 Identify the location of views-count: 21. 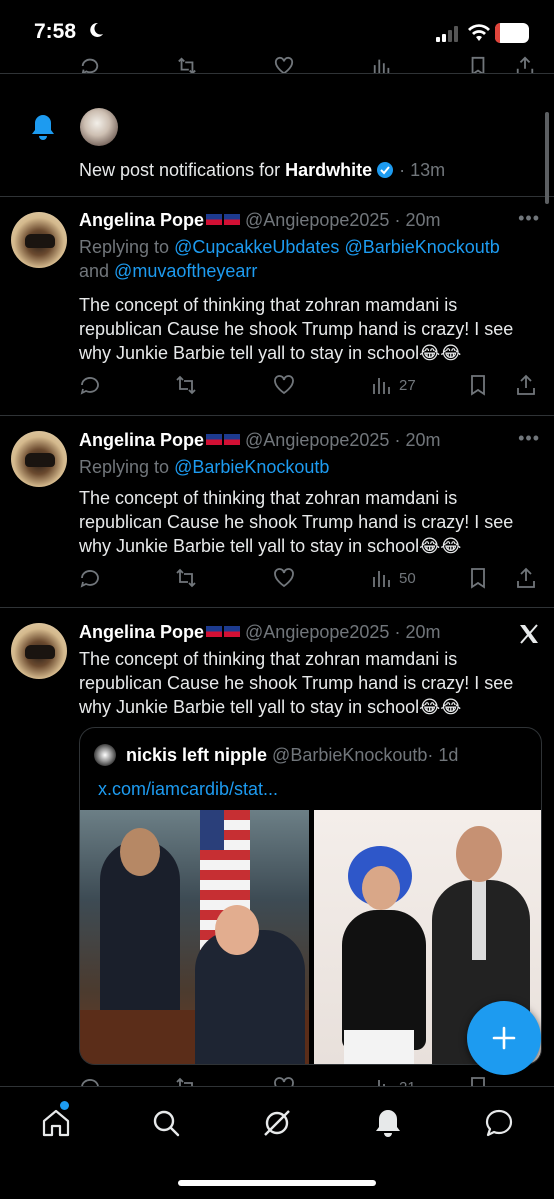
(407, 1083).